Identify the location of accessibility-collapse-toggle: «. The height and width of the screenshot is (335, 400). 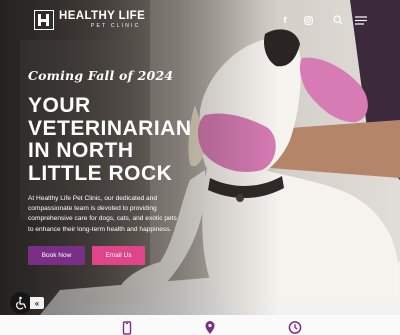
(37, 303).